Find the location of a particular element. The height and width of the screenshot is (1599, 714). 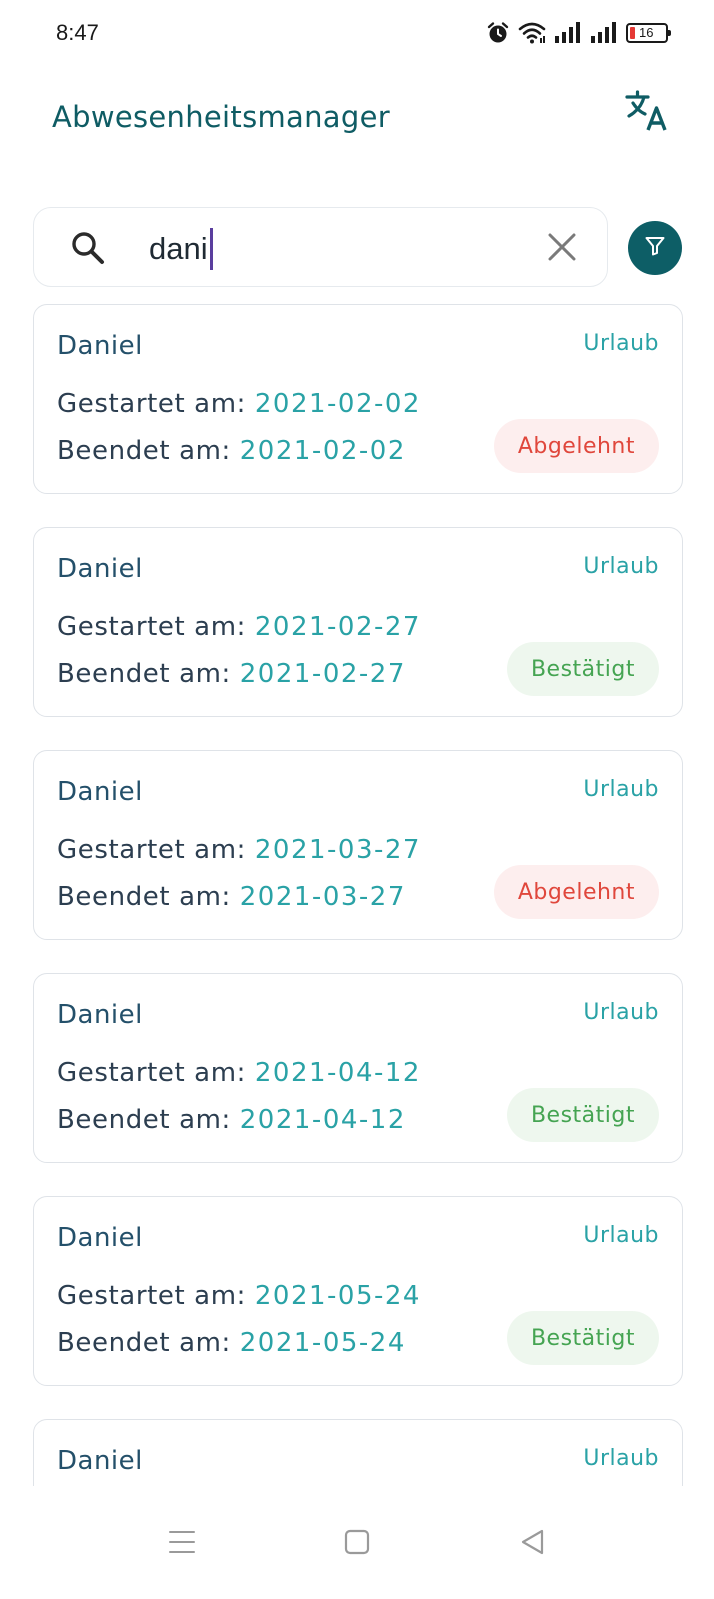

start-date-row: Gestartet am: 2021-05-24 is located at coordinates (239, 1296).